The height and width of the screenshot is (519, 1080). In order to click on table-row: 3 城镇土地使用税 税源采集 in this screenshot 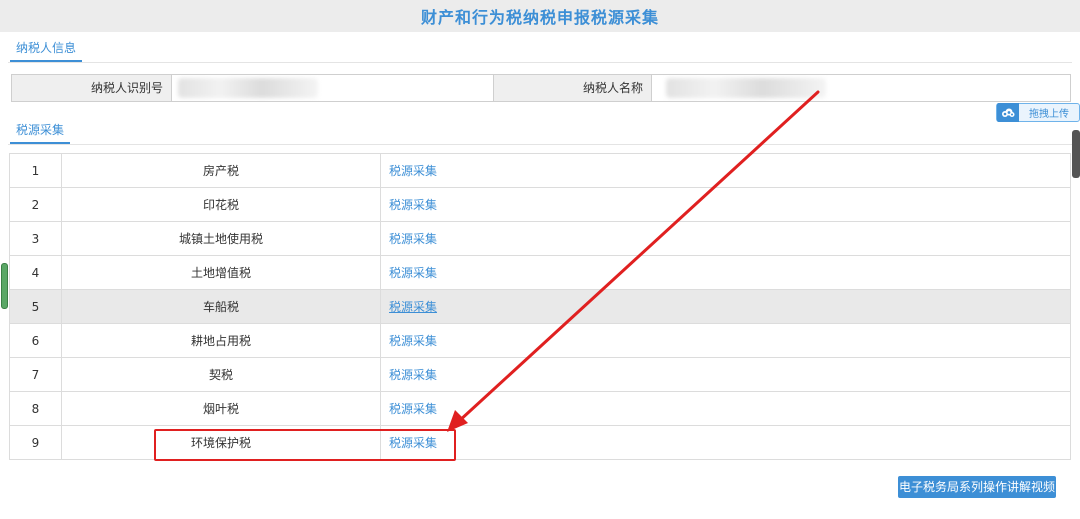, I will do `click(540, 238)`.